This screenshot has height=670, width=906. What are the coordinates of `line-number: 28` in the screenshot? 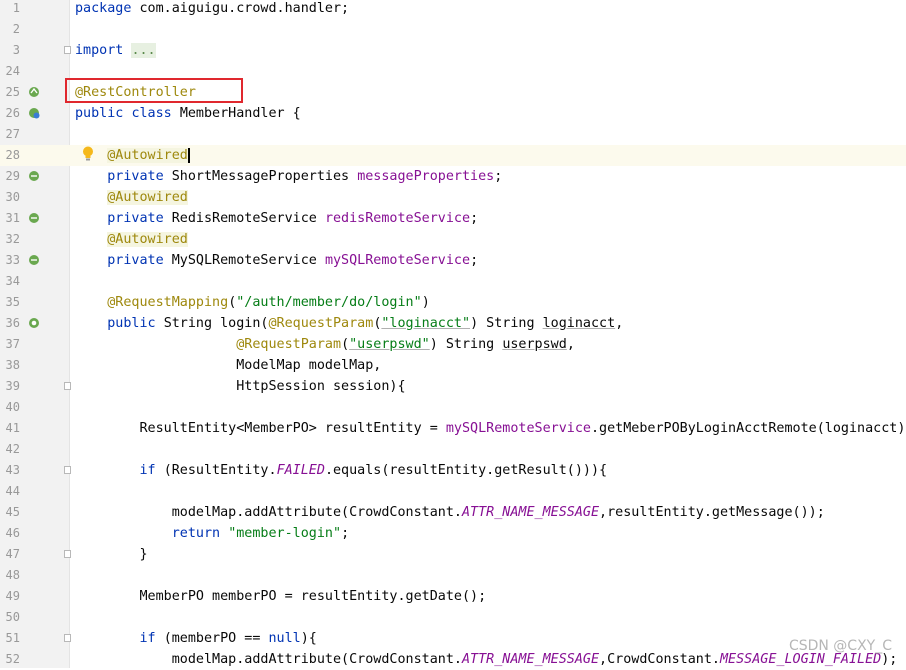 It's located at (10, 155).